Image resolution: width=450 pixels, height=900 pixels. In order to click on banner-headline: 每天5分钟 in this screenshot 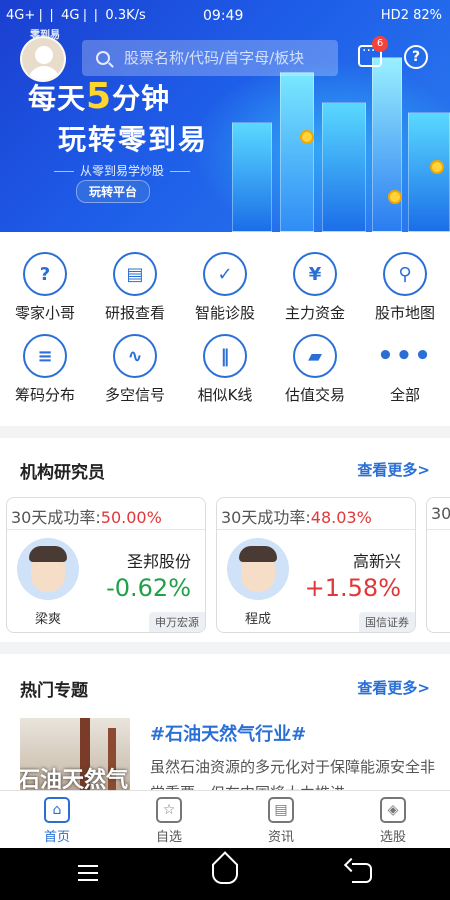, I will do `click(99, 96)`.